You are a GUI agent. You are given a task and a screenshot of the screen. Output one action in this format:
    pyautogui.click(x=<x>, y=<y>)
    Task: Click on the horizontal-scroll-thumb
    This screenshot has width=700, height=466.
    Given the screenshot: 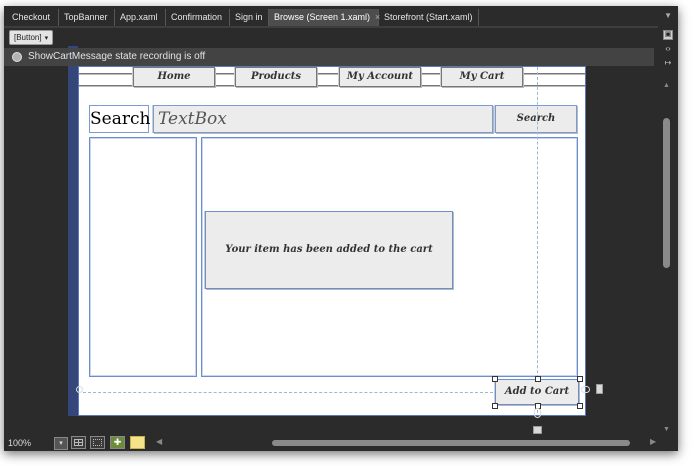 What is the action you would take?
    pyautogui.click(x=451, y=443)
    